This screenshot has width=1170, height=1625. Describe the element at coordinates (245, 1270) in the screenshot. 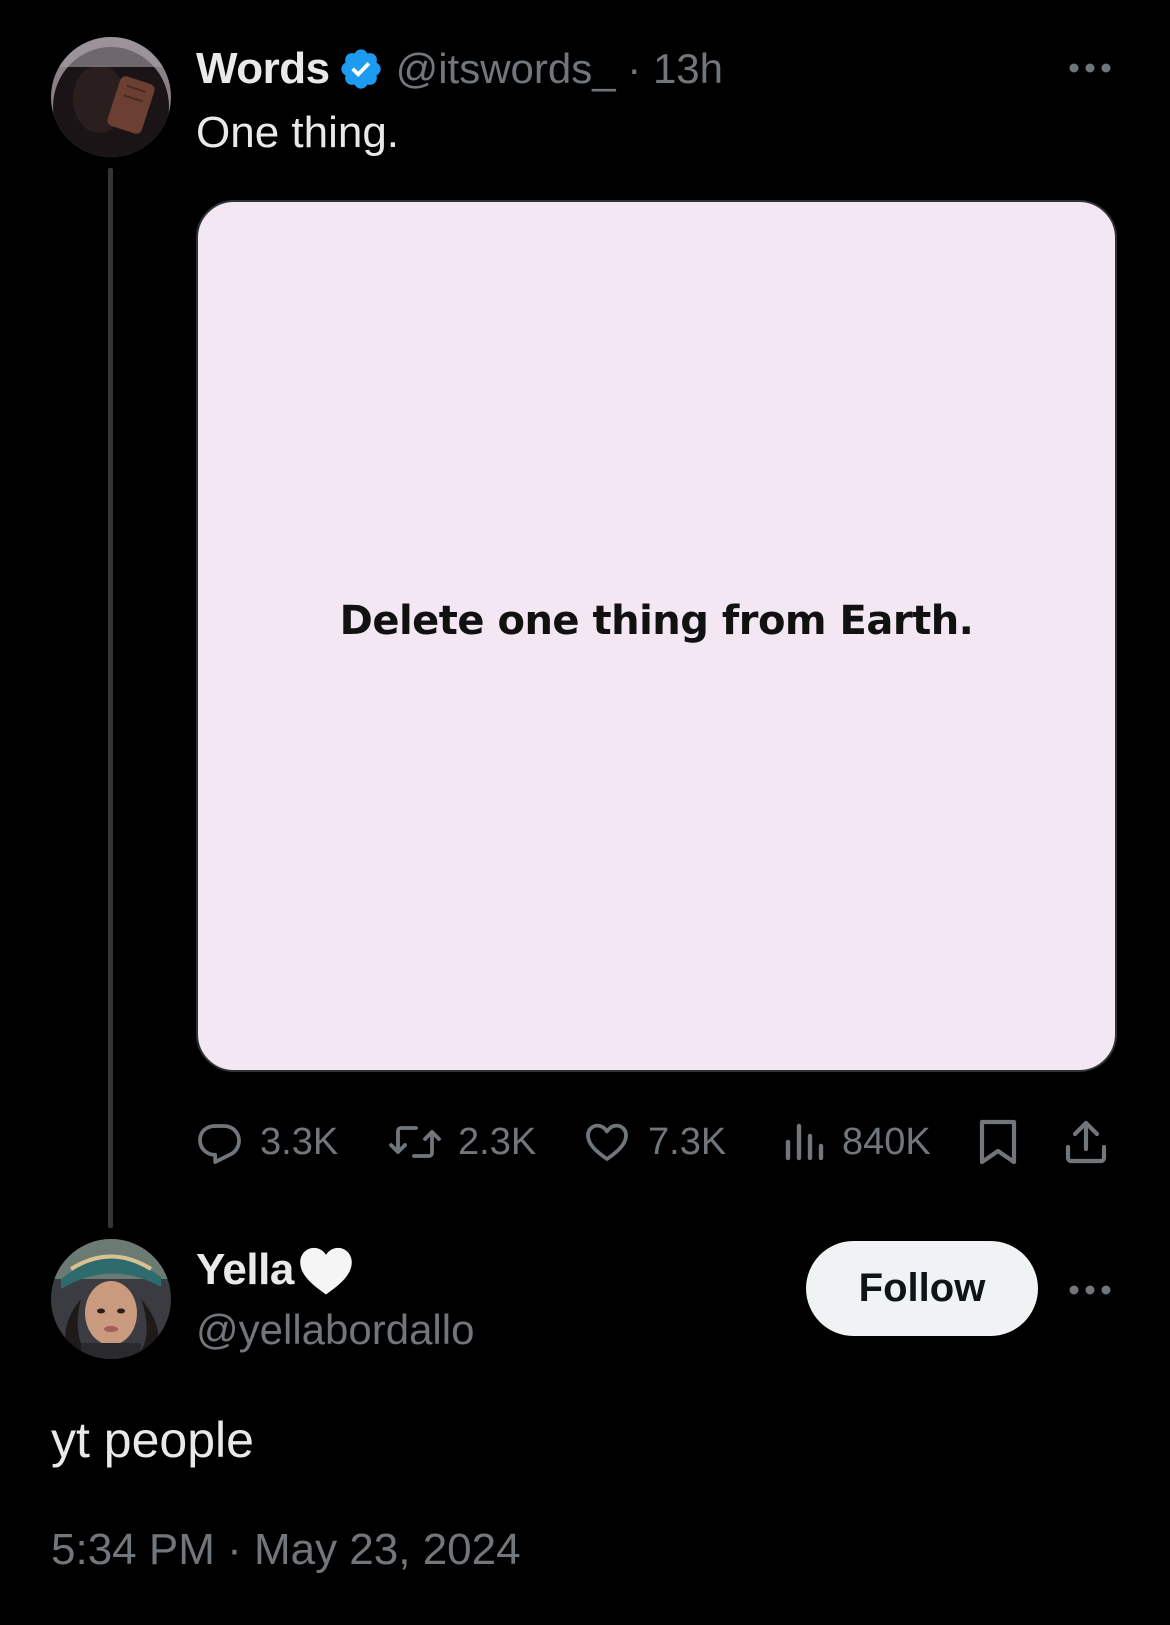

I see `reply-author-name: Yella` at that location.